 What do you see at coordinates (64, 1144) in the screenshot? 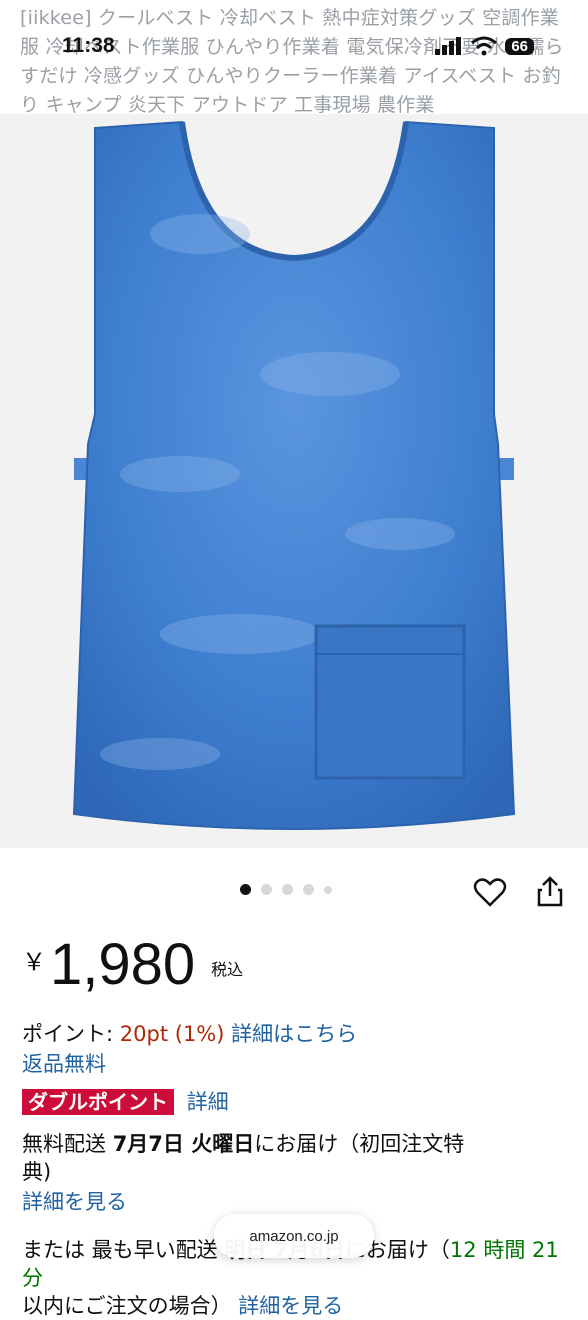
I see `delivery-prefix: 無料配送` at bounding box center [64, 1144].